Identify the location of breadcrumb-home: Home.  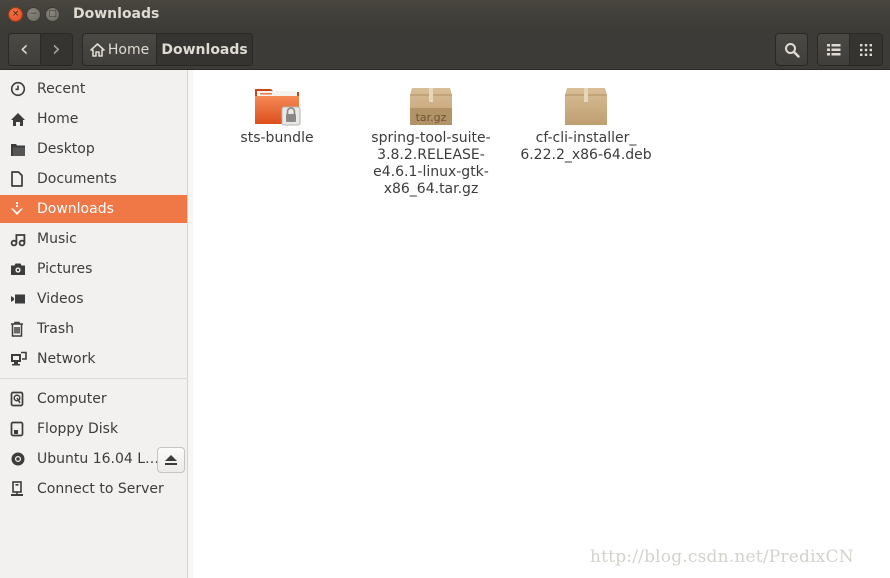
(120, 49).